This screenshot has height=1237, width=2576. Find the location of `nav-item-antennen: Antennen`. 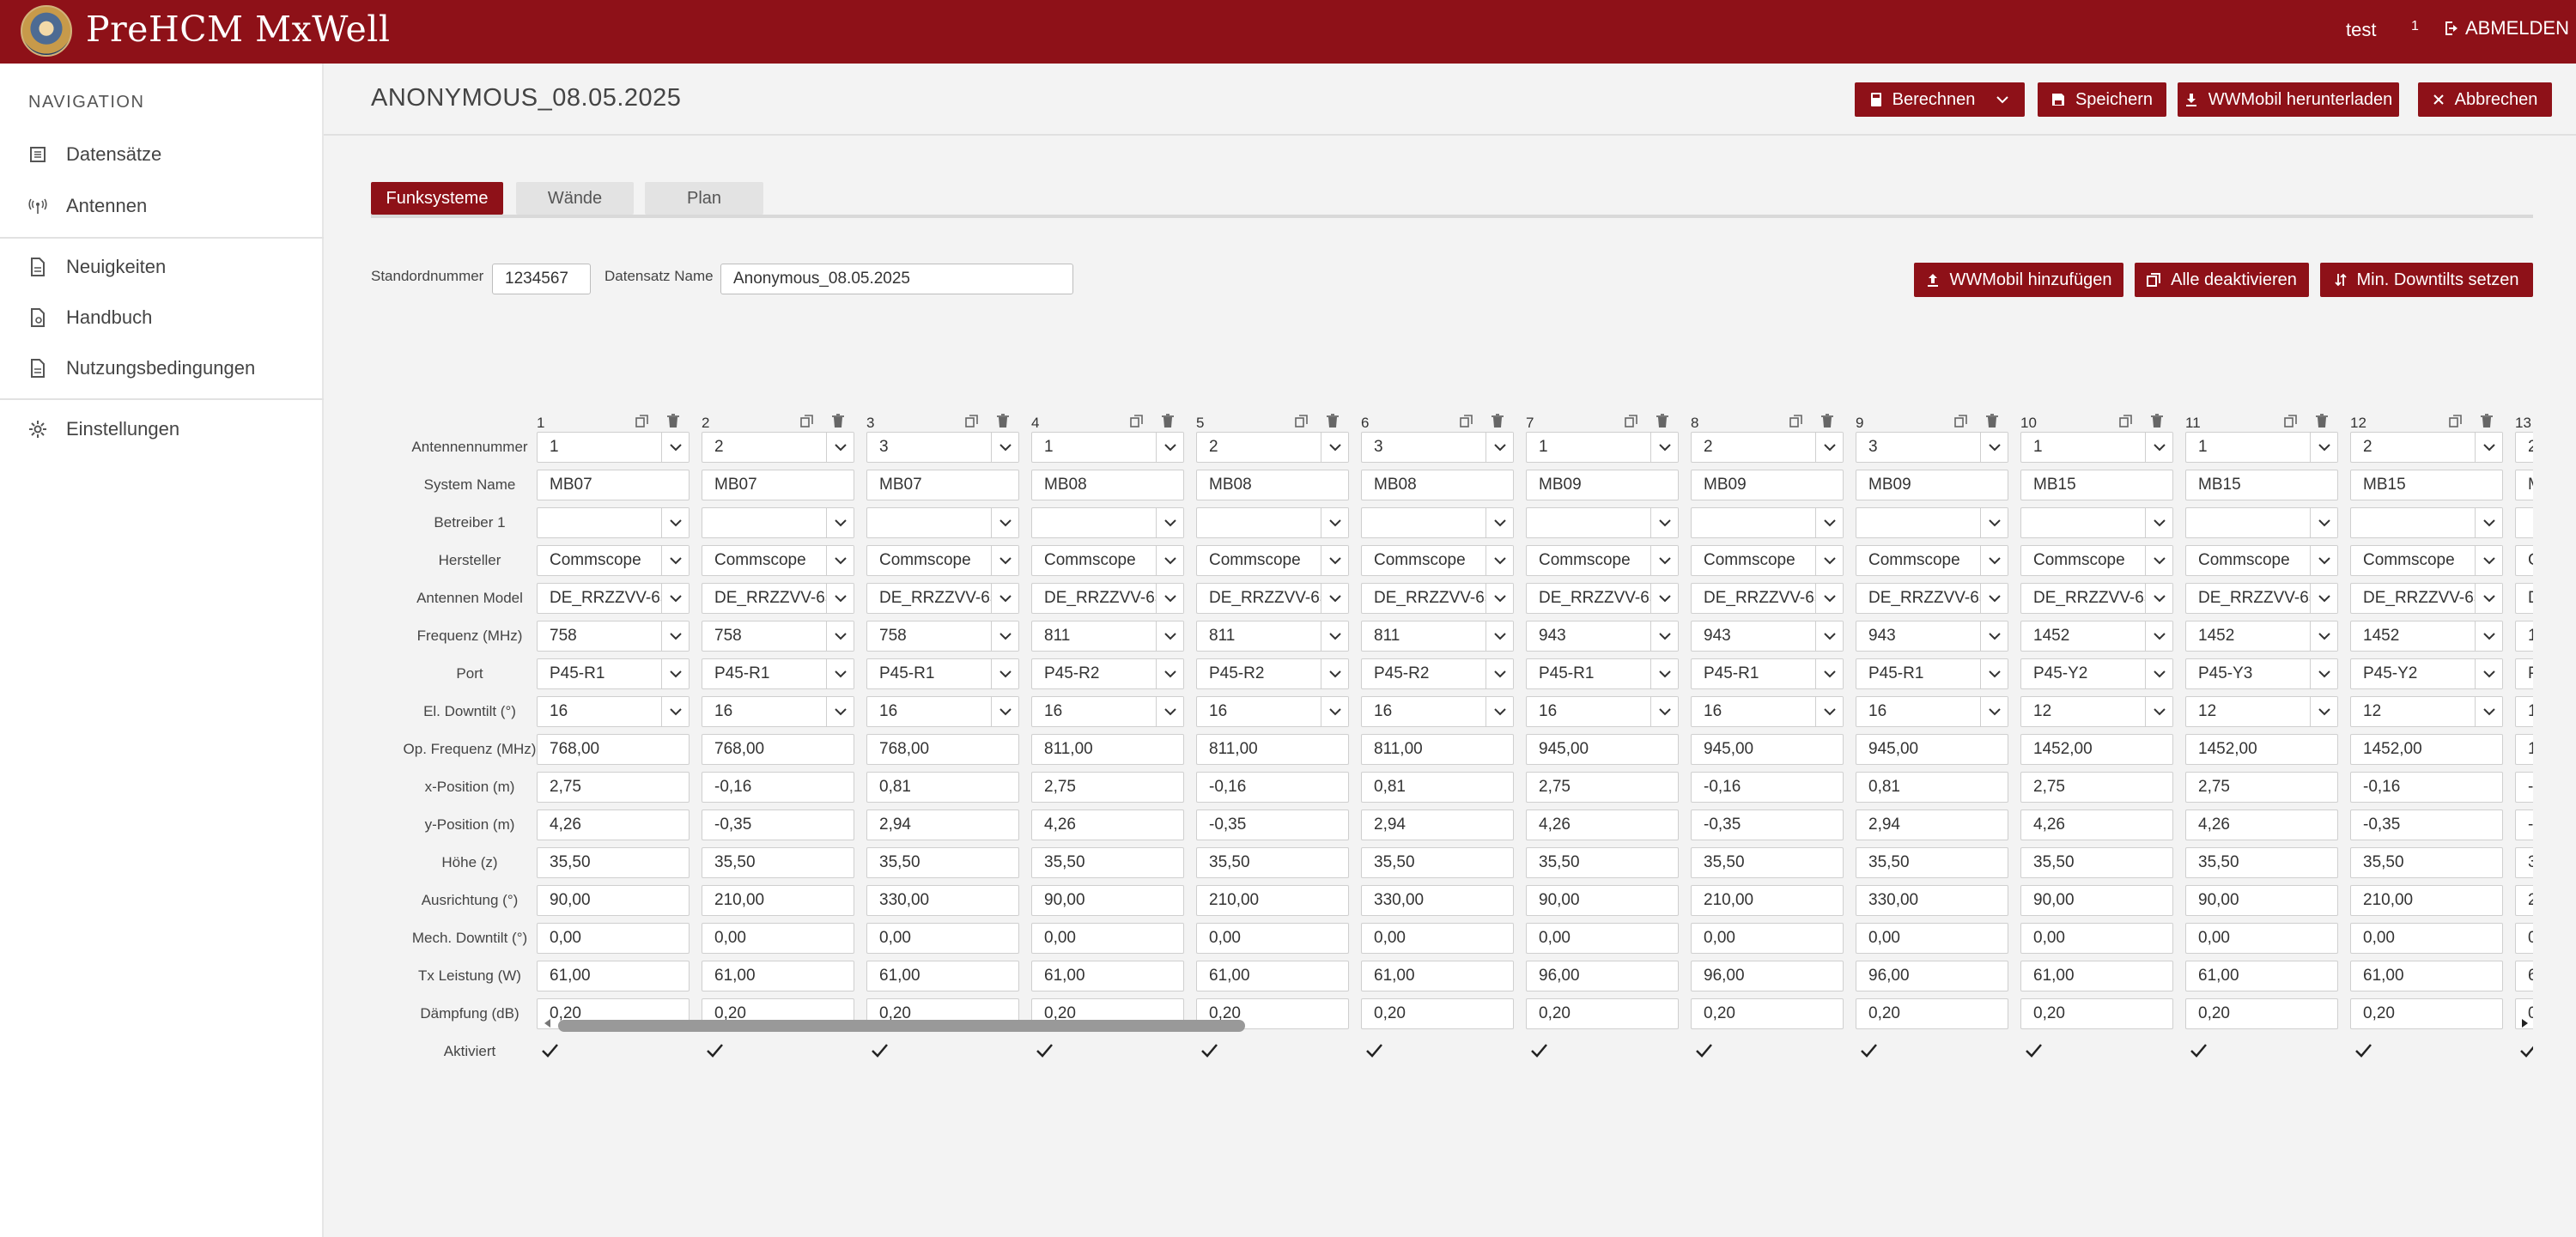

nav-item-antennen: Antennen is located at coordinates (87, 206).